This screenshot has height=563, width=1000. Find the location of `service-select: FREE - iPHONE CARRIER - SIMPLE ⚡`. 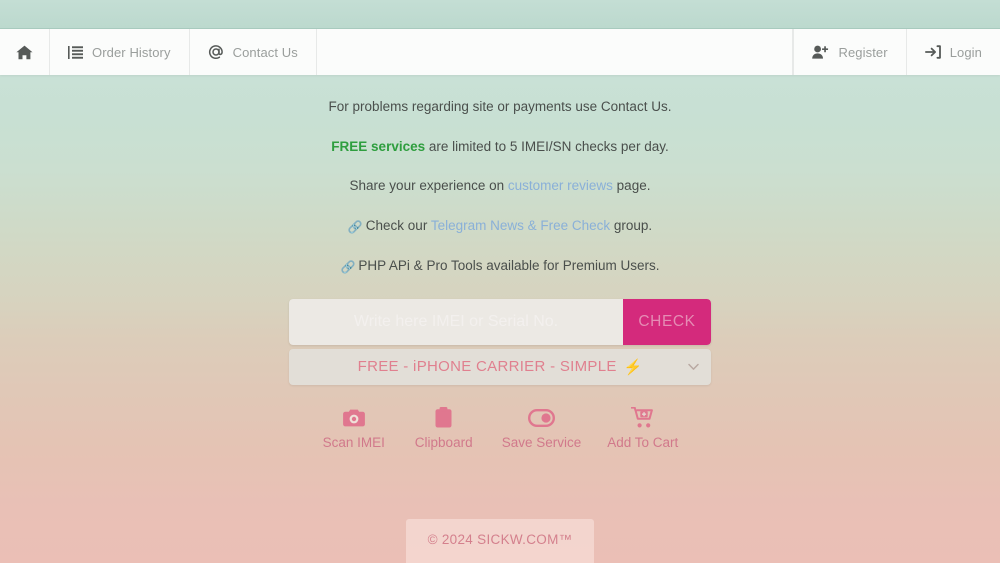

service-select: FREE - iPHONE CARRIER - SIMPLE ⚡ is located at coordinates (500, 366).